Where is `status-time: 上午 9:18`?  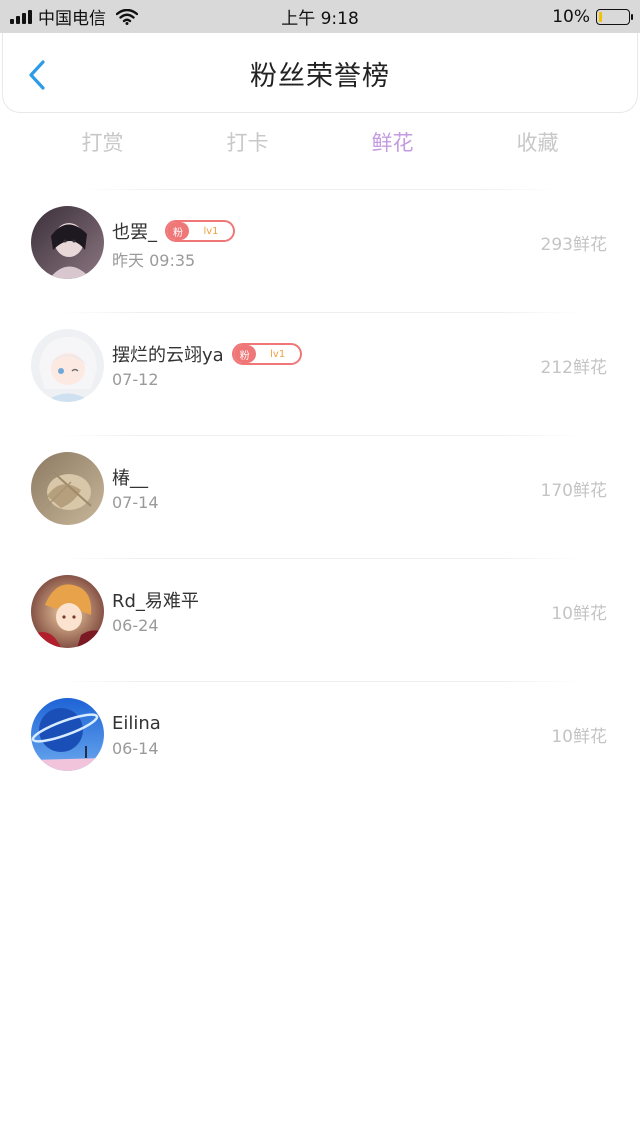
status-time: 上午 9:18 is located at coordinates (320, 19).